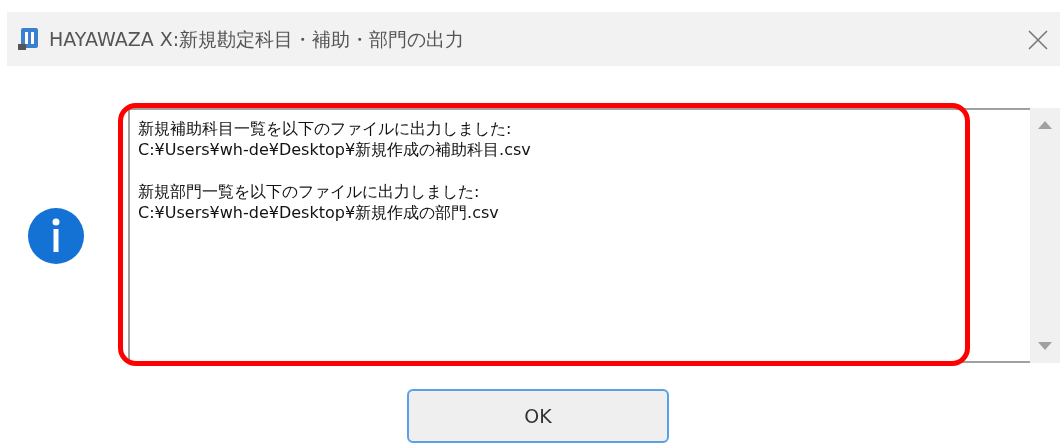 The height and width of the screenshot is (447, 1060). I want to click on scroll-up-icon, so click(1045, 125).